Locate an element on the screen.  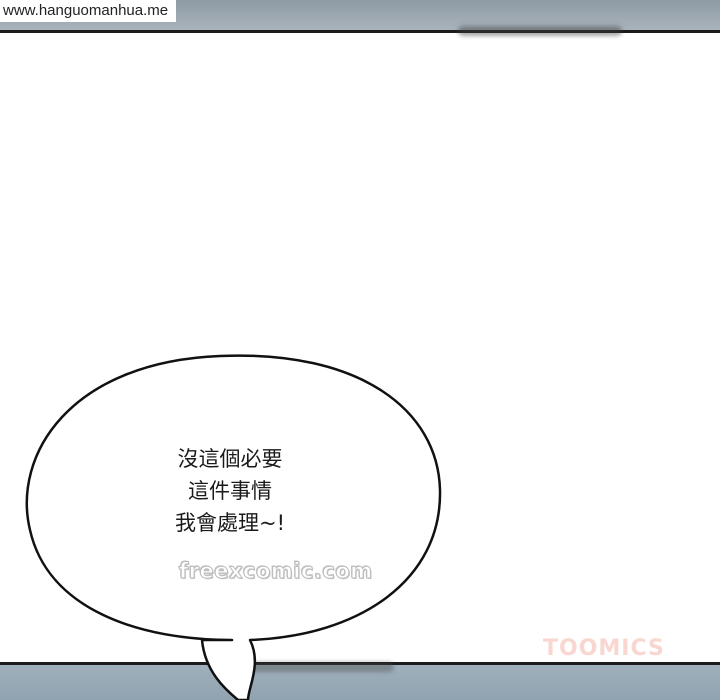
dialogue-line-2: 這件事情 is located at coordinates (230, 491).